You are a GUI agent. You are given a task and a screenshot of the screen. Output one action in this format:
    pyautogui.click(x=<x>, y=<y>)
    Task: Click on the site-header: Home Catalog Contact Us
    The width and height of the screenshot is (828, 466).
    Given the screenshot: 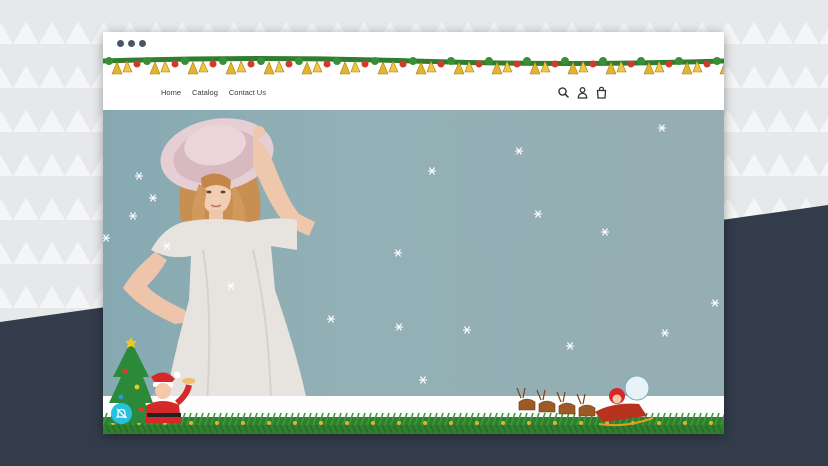 What is the action you would take?
    pyautogui.click(x=413, y=94)
    